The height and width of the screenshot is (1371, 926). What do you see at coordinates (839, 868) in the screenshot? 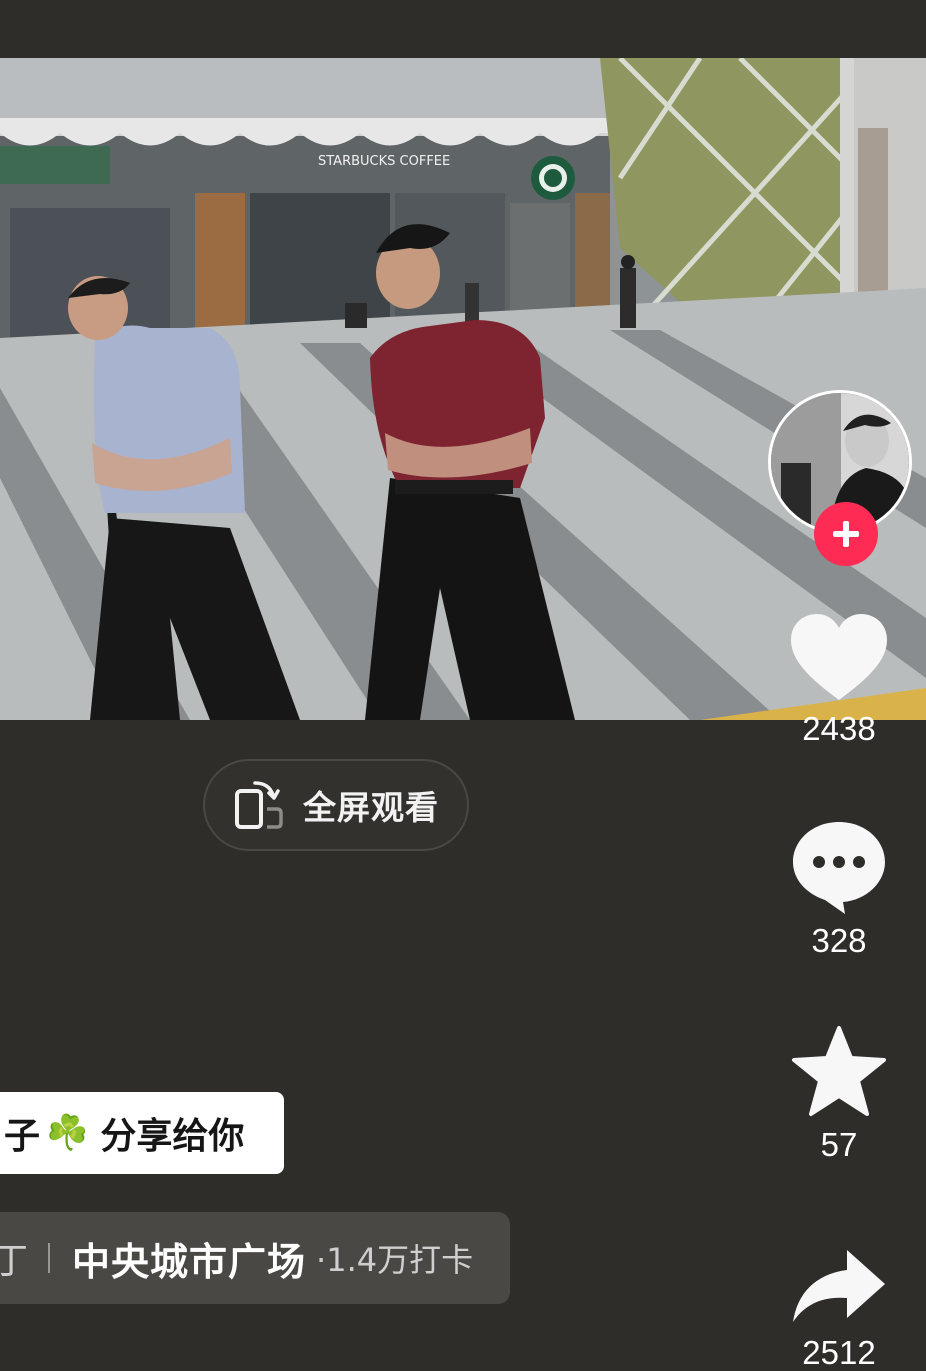
I see `comment-icon` at bounding box center [839, 868].